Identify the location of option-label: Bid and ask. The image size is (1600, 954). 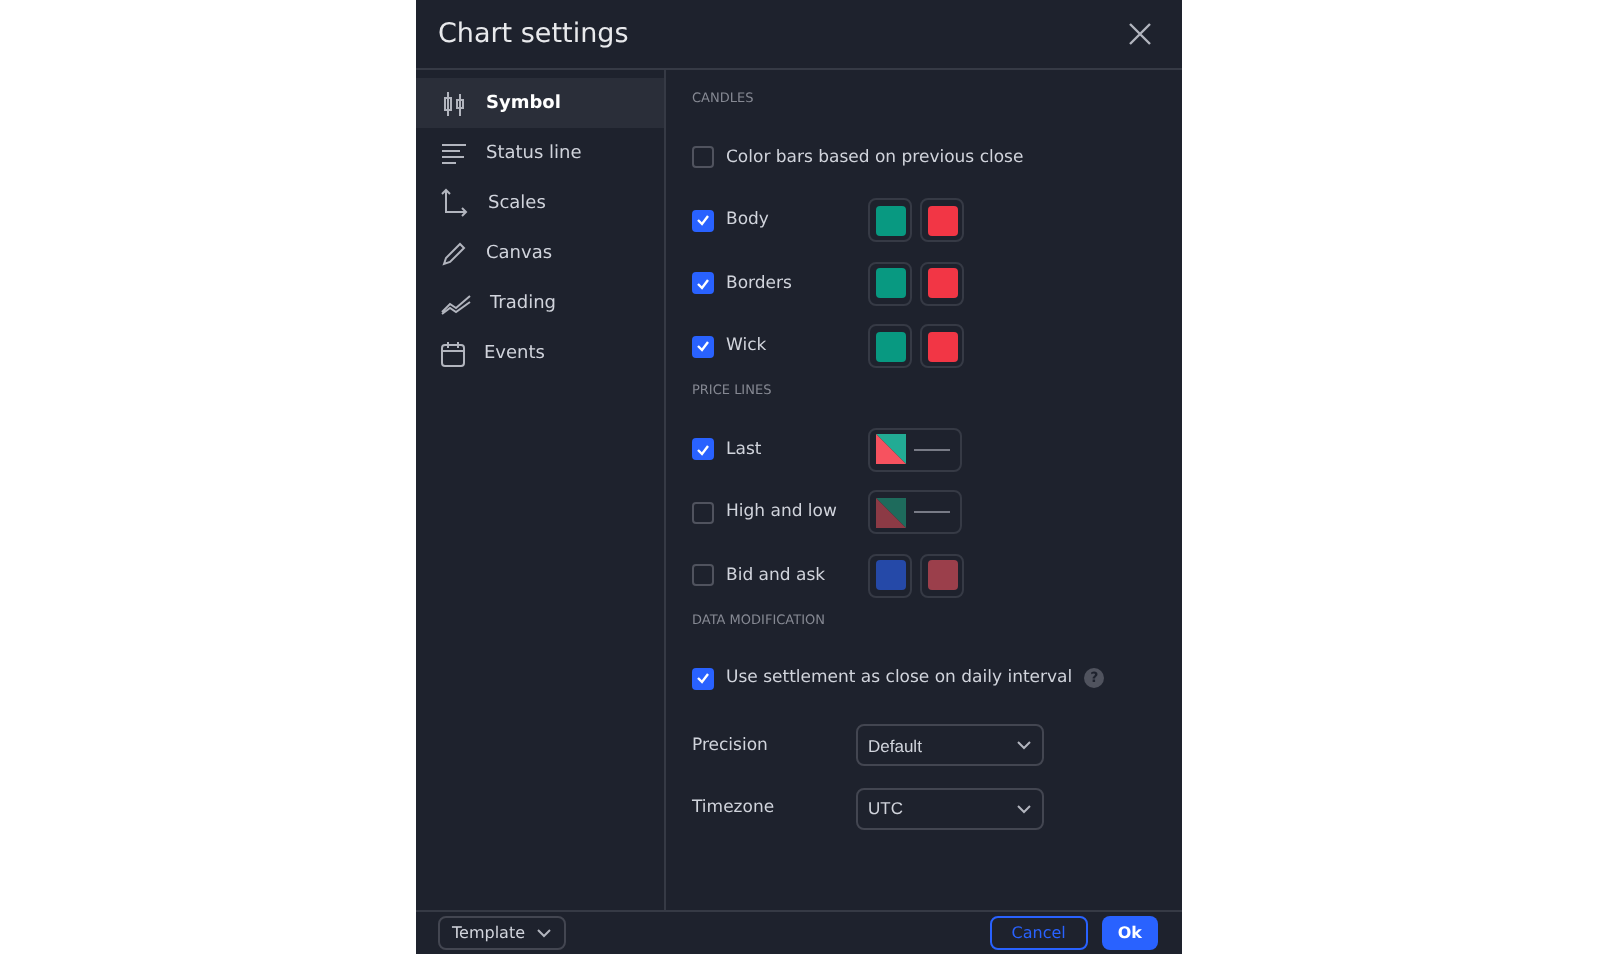
(777, 575).